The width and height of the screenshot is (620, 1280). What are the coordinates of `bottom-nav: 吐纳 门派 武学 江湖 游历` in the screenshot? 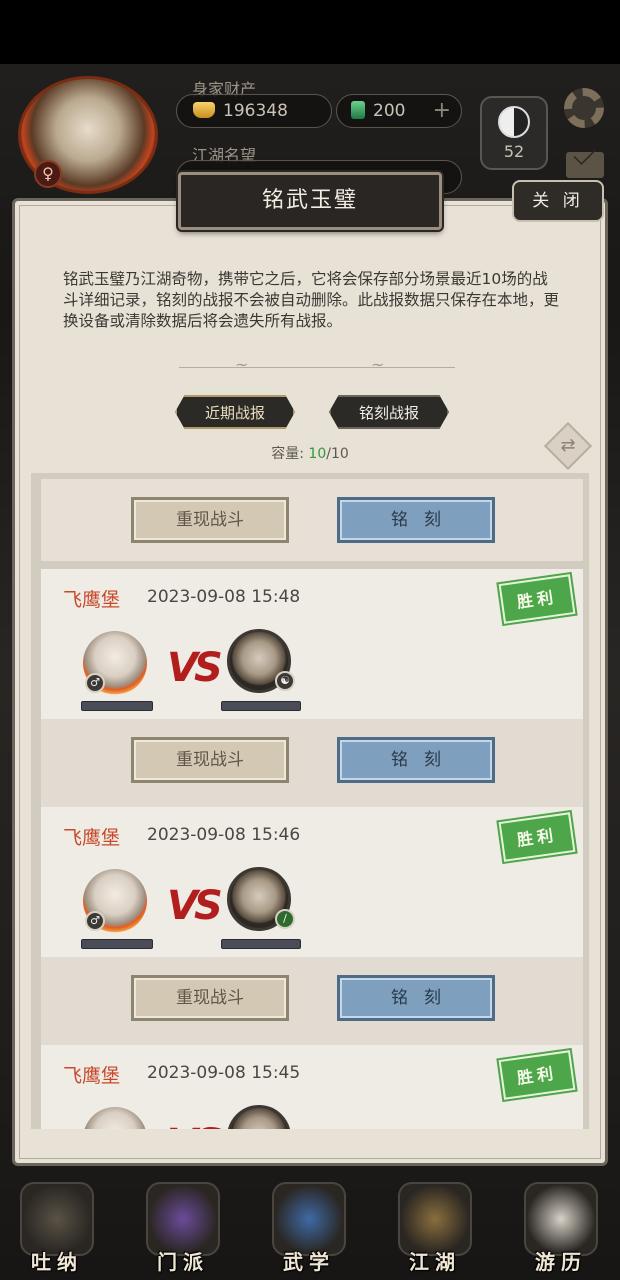 It's located at (310, 1221).